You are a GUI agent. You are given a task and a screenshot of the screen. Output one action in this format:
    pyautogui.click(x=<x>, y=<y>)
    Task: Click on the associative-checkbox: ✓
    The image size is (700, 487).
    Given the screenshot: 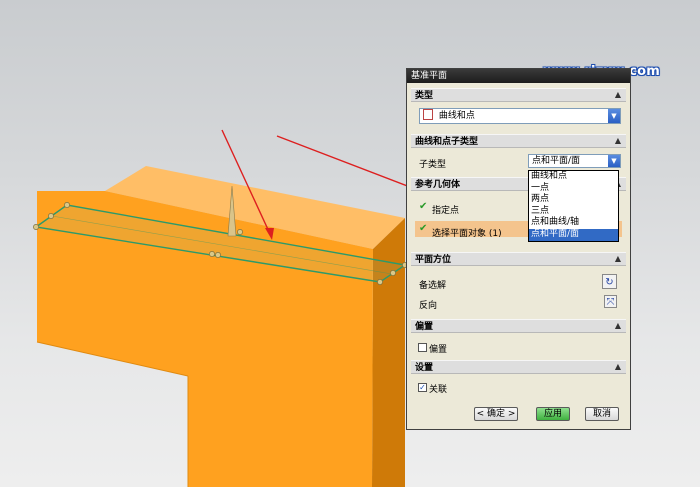 What is the action you would take?
    pyautogui.click(x=422, y=387)
    